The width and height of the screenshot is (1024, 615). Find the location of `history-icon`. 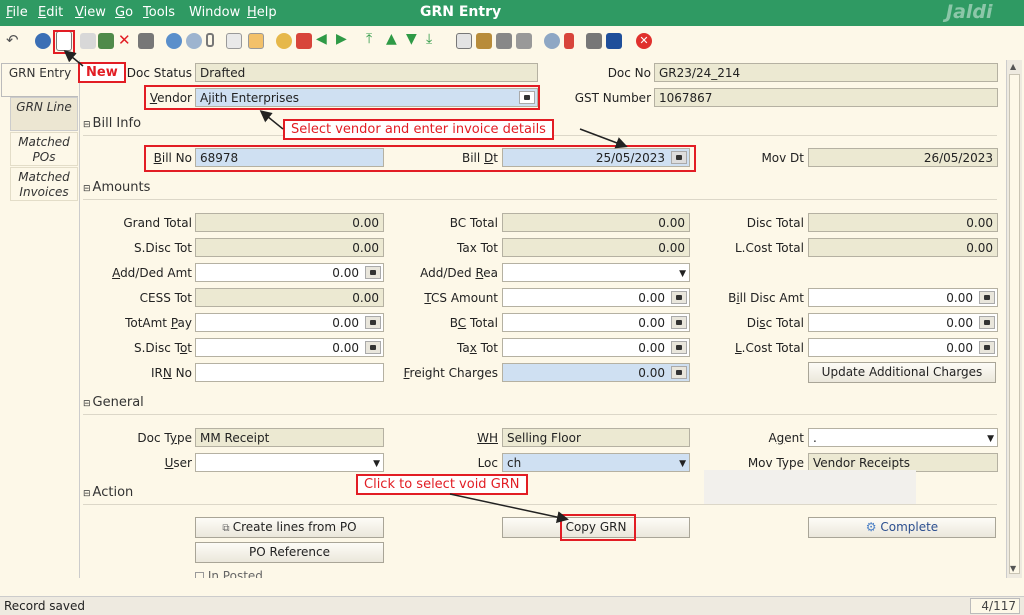

history-icon is located at coordinates (256, 41).